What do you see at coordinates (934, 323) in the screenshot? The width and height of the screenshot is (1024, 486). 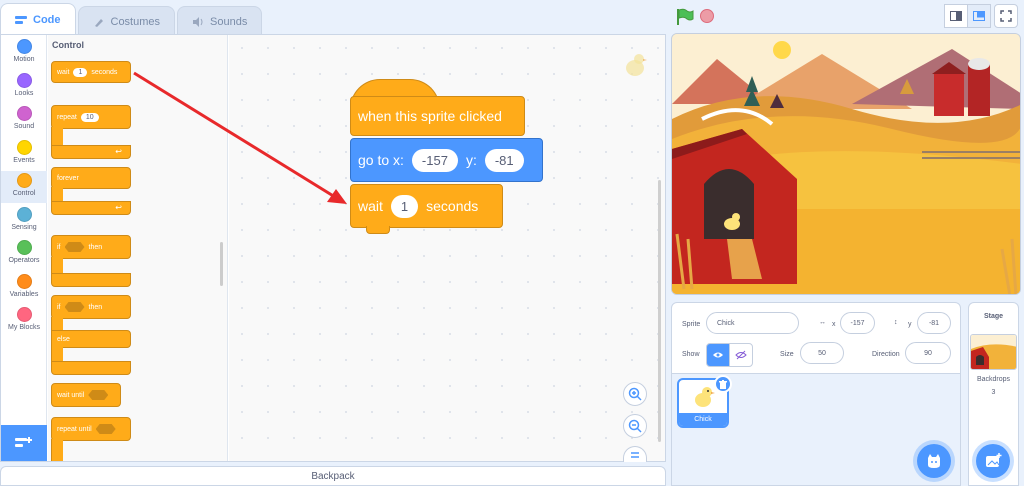 I see `y-position-input: -81` at bounding box center [934, 323].